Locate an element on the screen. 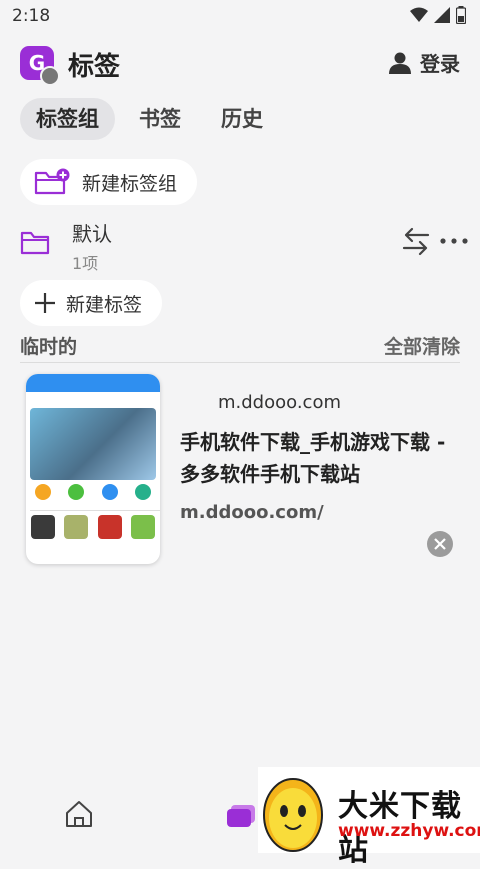  login-label: 登录 is located at coordinates (440, 64).